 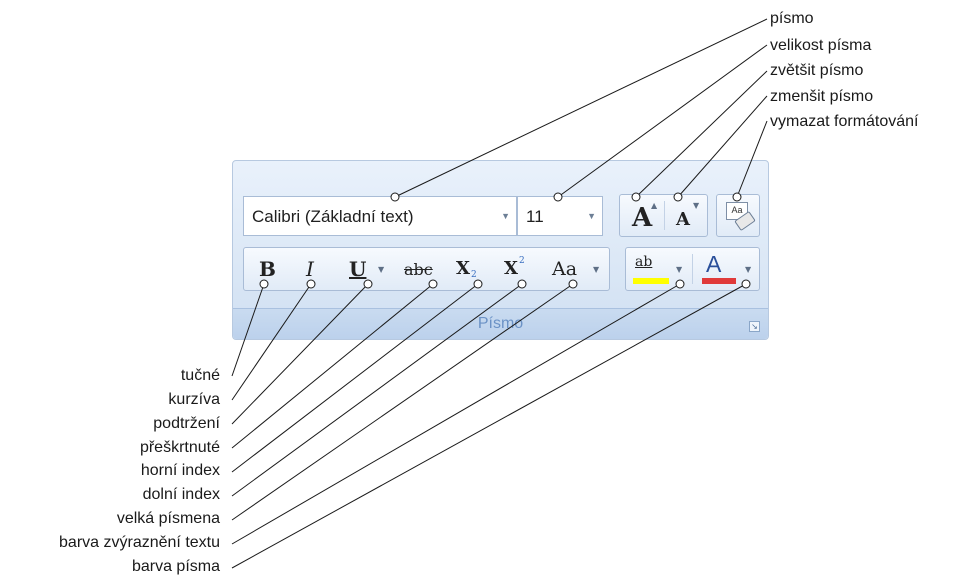 I want to click on label-horni-index: horní index, so click(x=180, y=470).